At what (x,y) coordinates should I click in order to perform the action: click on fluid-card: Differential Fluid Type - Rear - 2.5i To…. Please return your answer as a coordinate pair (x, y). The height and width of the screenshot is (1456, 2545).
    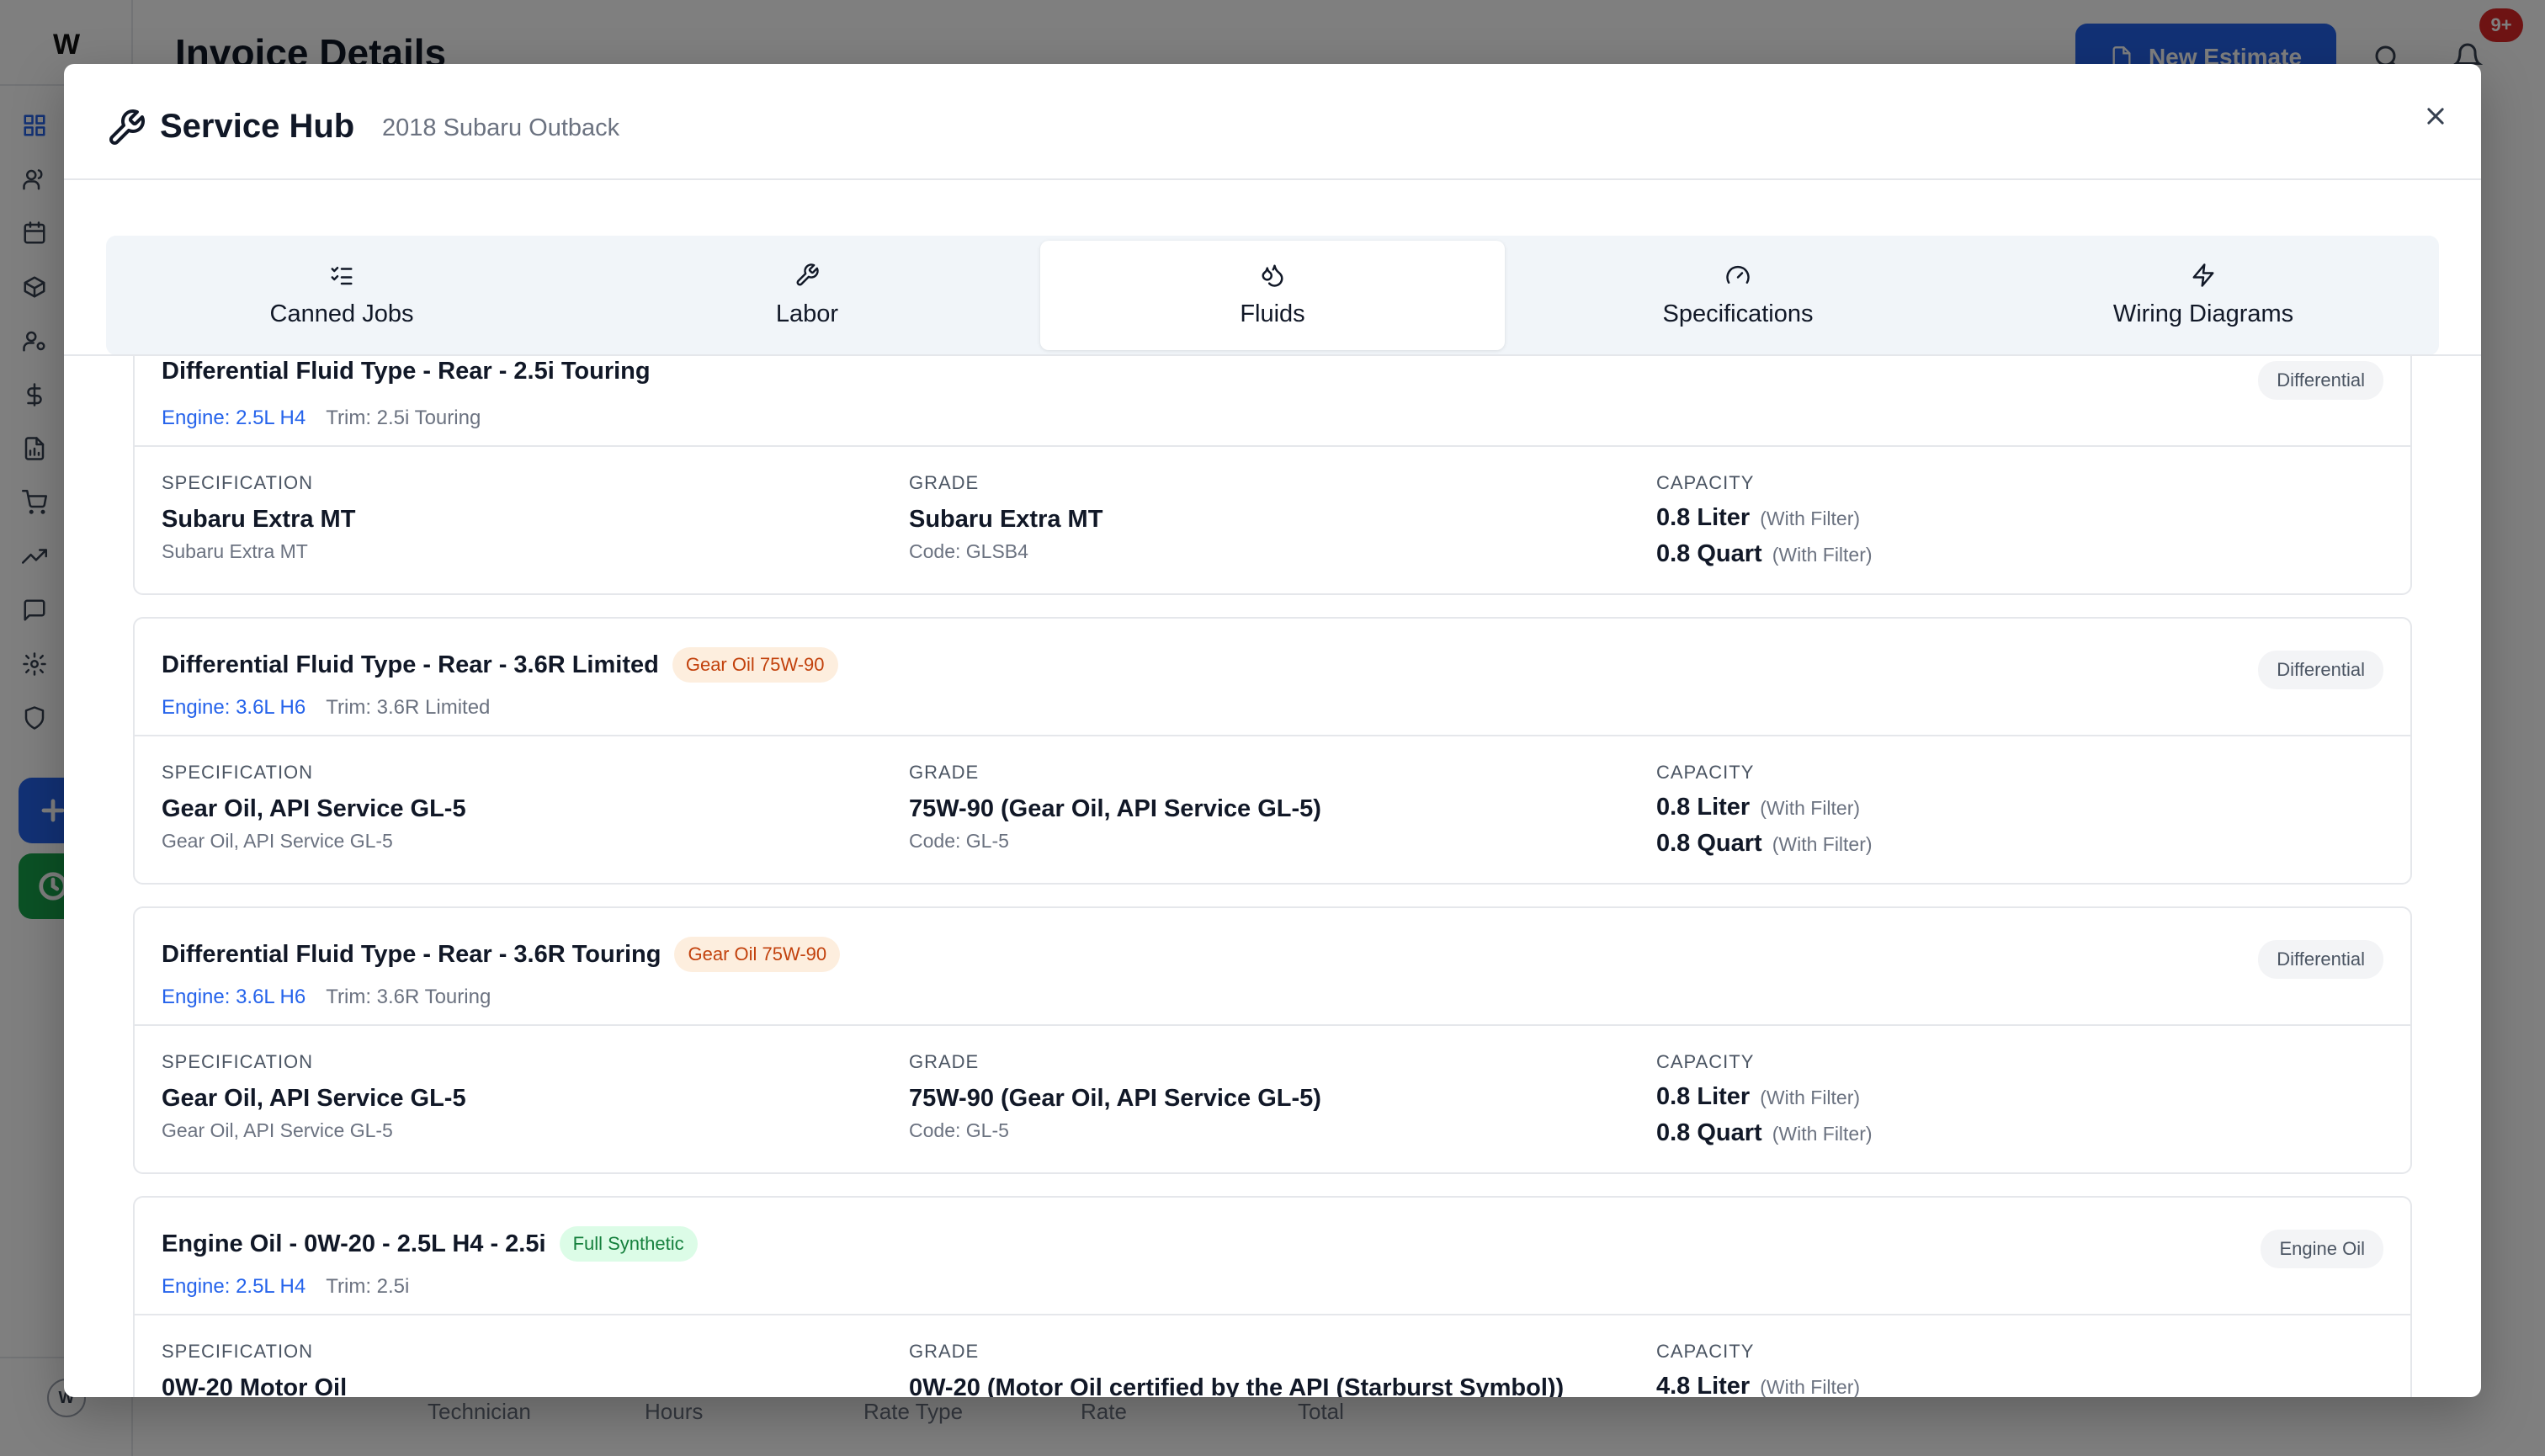
    Looking at the image, I should click on (1273, 476).